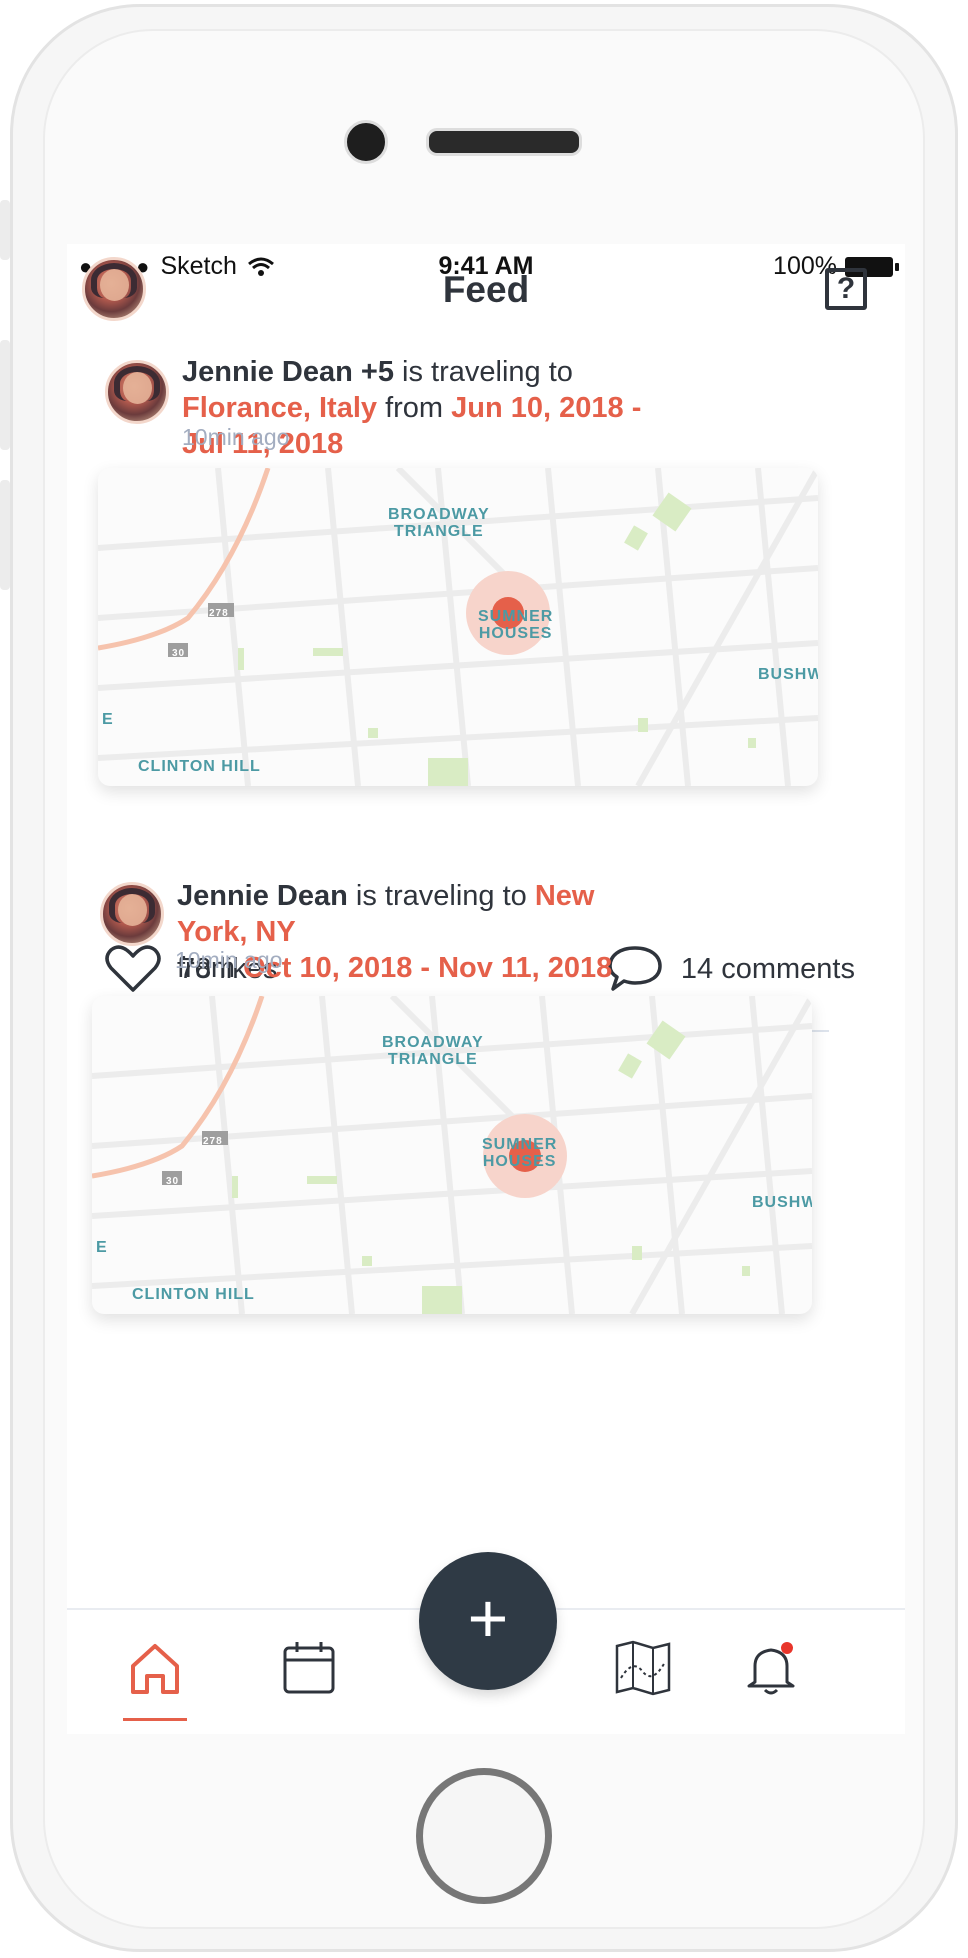 This screenshot has width=968, height=1958. Describe the element at coordinates (428, 968) in the screenshot. I see `post-dates: Oct 10, 2018 - Nov 11, 2018` at that location.